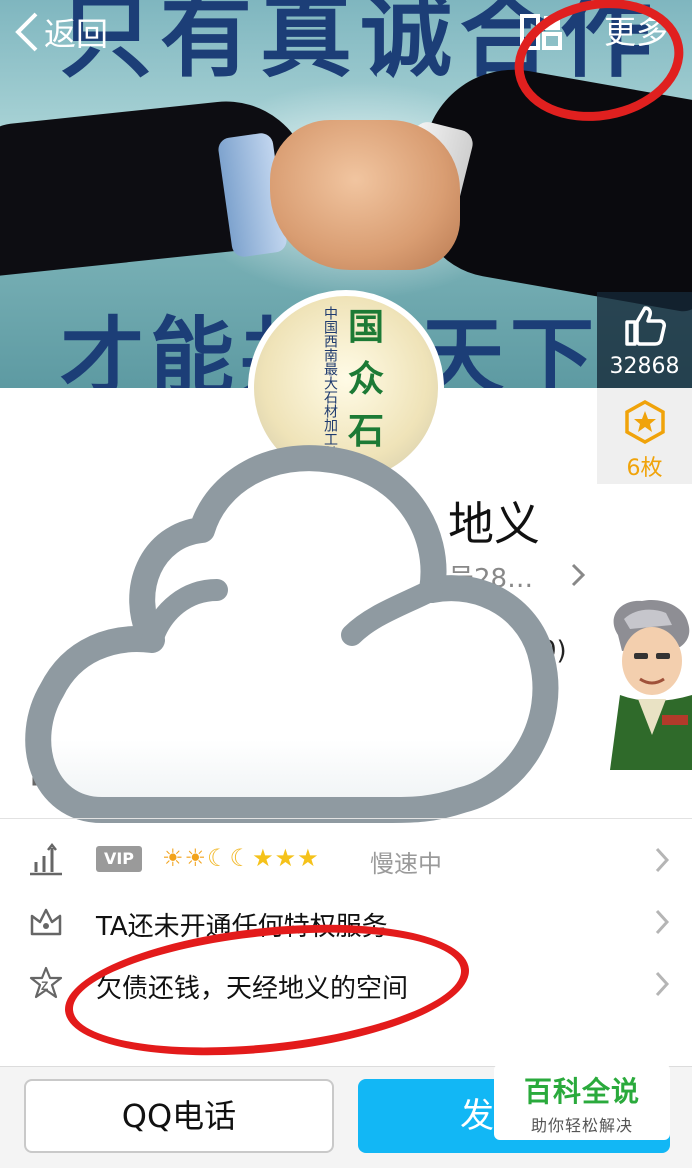 The height and width of the screenshot is (1168, 692). I want to click on avatar-logo-text: 国 众 石, so click(366, 380).